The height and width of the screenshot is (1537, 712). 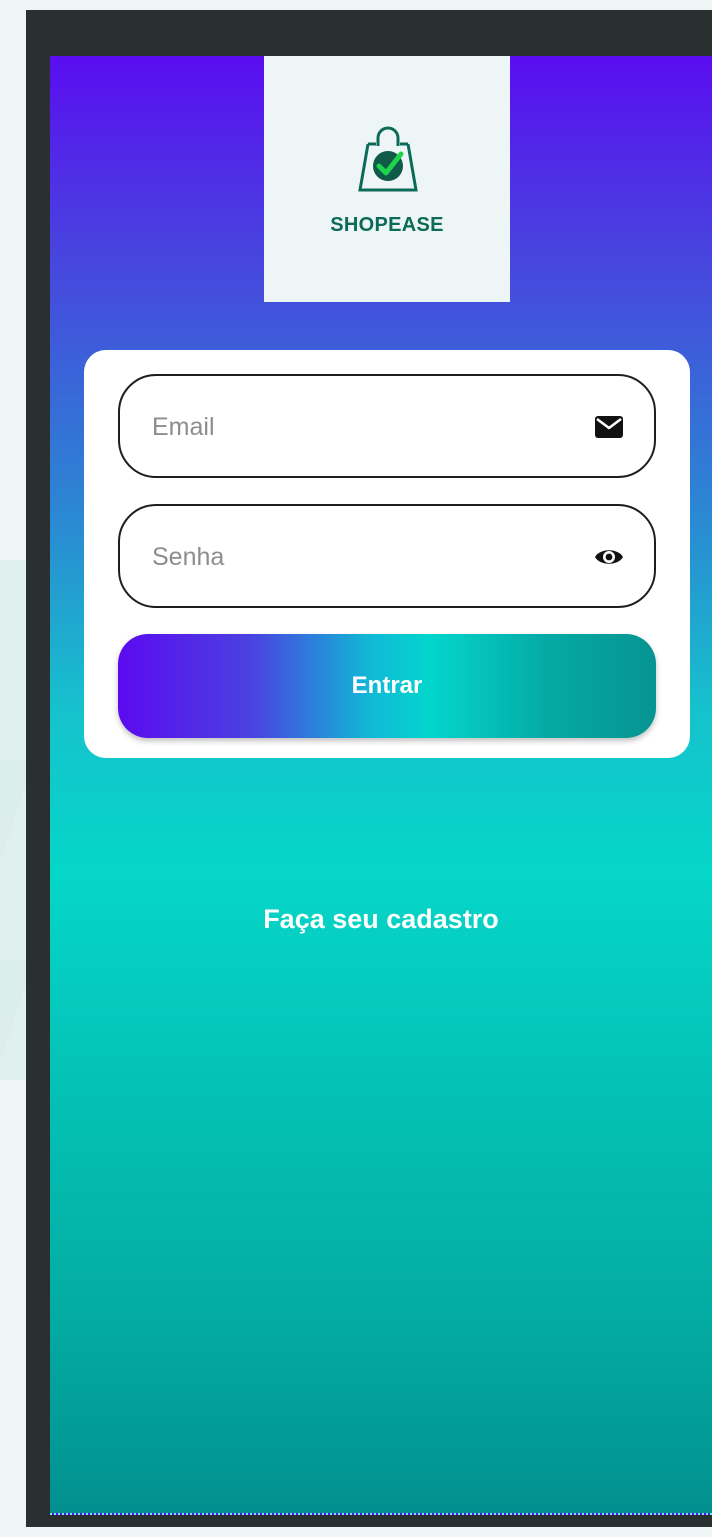 What do you see at coordinates (609, 427) in the screenshot?
I see `envelope-icon` at bounding box center [609, 427].